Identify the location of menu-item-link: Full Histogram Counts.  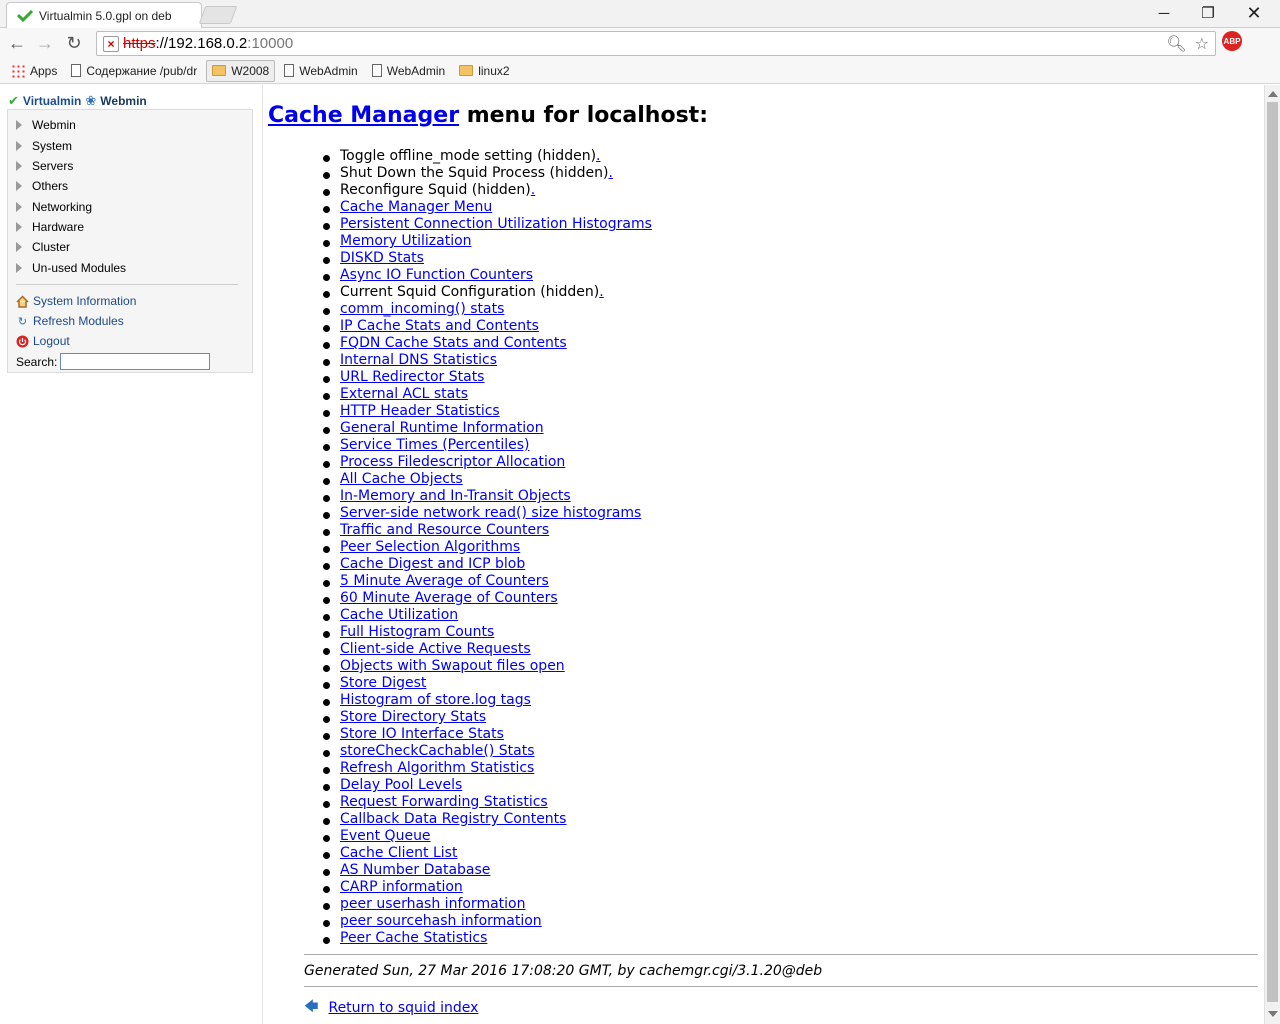
(417, 632).